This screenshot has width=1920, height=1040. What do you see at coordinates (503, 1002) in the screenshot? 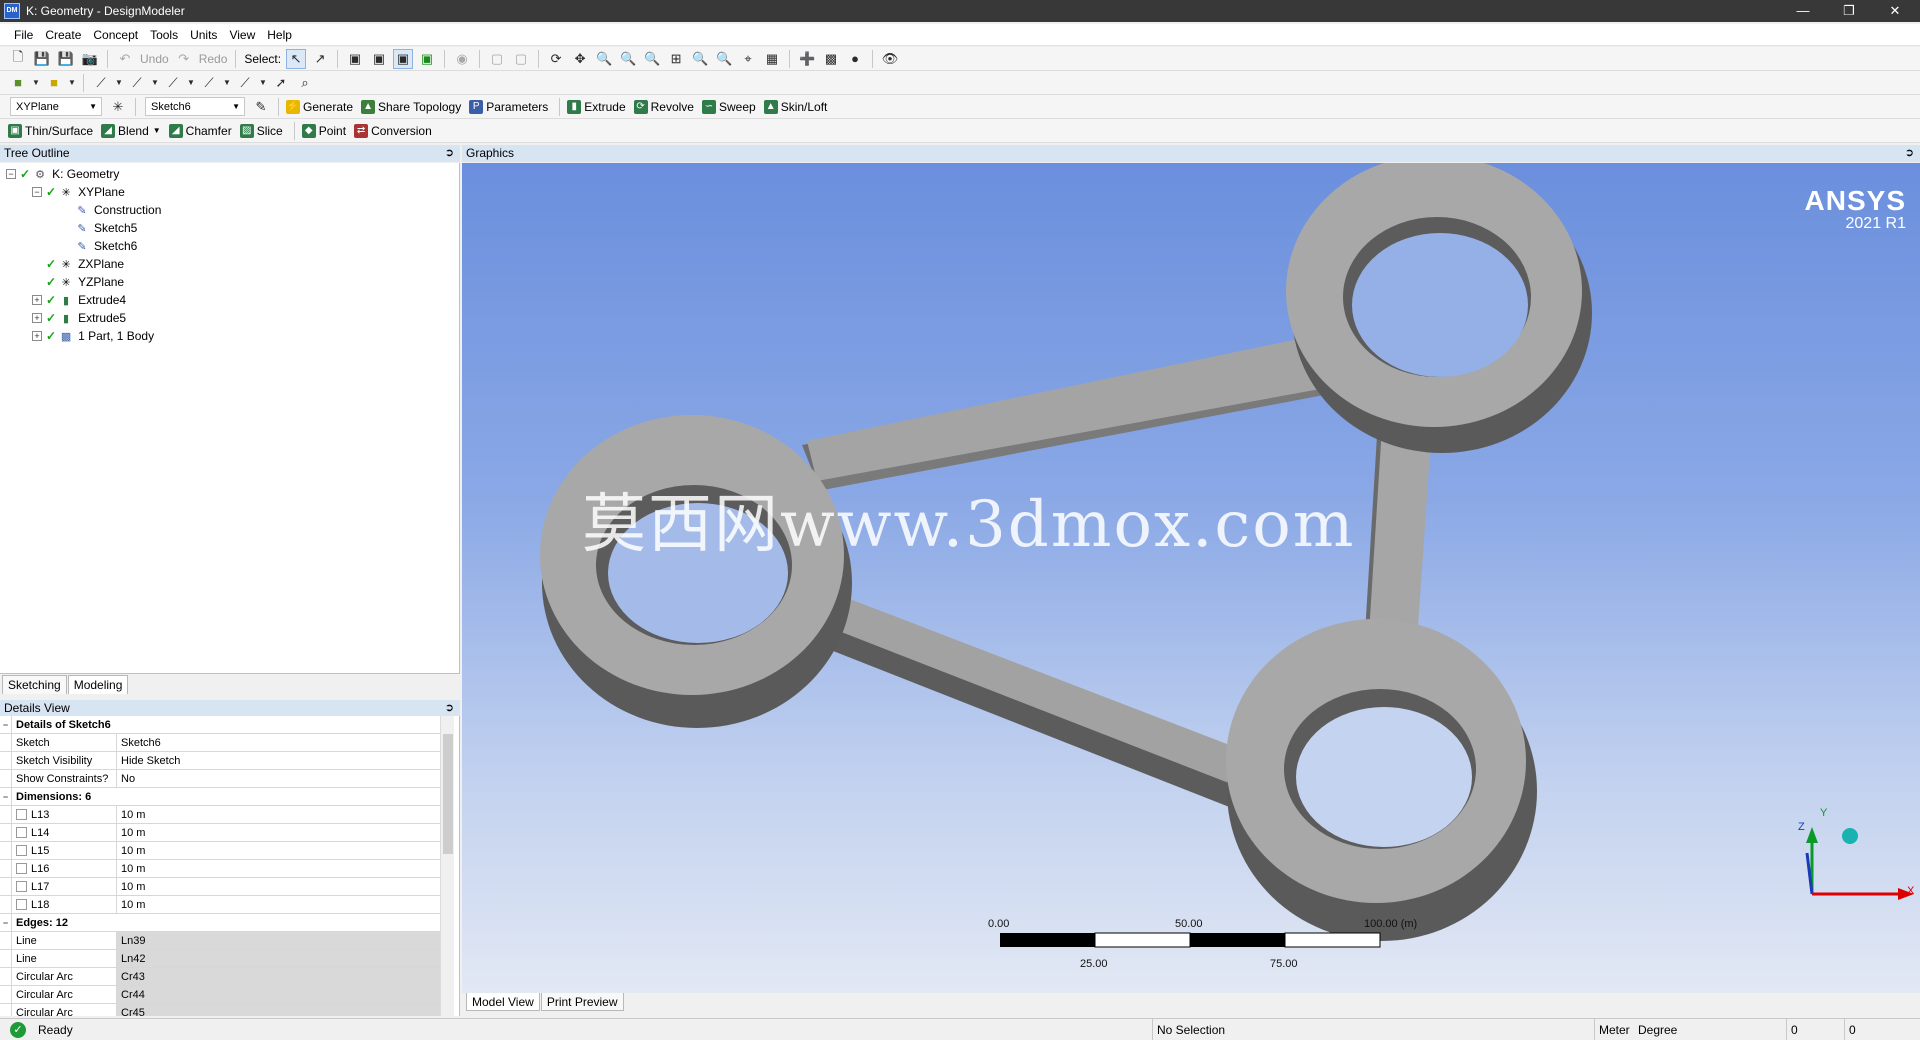
I see `tab-model-view: Model View` at bounding box center [503, 1002].